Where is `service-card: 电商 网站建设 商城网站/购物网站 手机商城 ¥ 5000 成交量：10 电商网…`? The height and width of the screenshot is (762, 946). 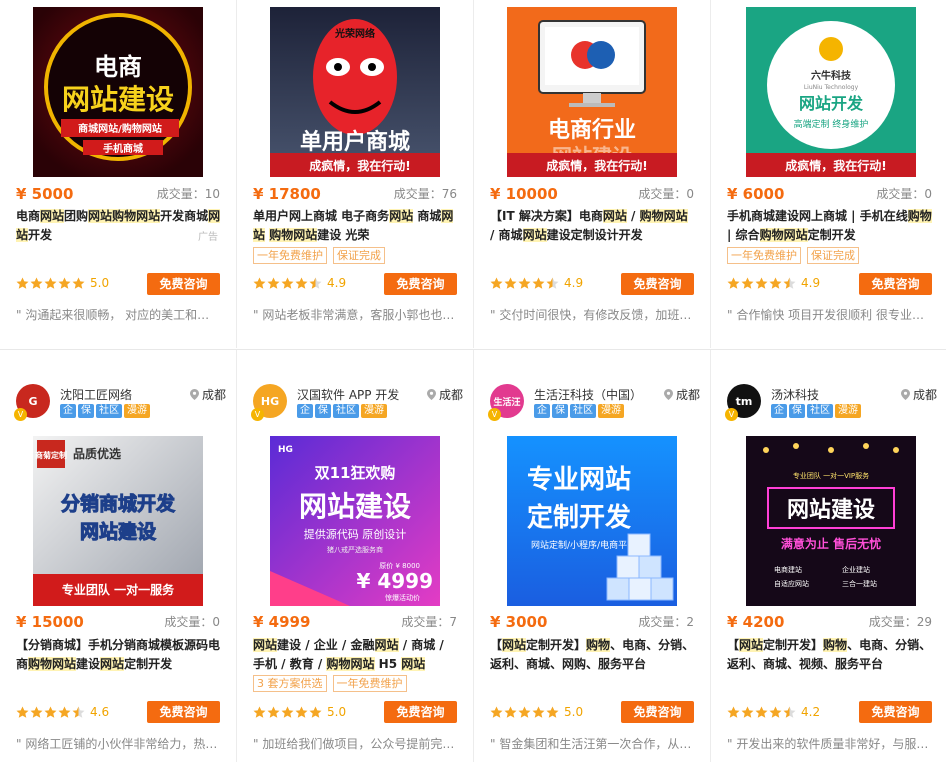 service-card: 电商 网站建设 商城网站/购物网站 手机商城 ¥ 5000 成交量：10 电商网… is located at coordinates (118, 174).